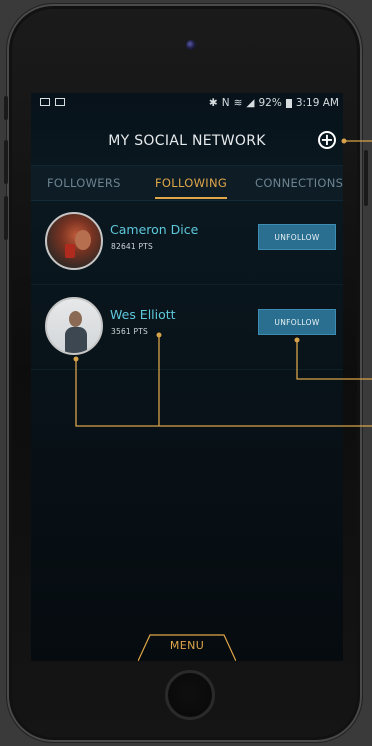 The height and width of the screenshot is (746, 372). Describe the element at coordinates (84, 183) in the screenshot. I see `tab-followers: FOLLOWERS` at that location.